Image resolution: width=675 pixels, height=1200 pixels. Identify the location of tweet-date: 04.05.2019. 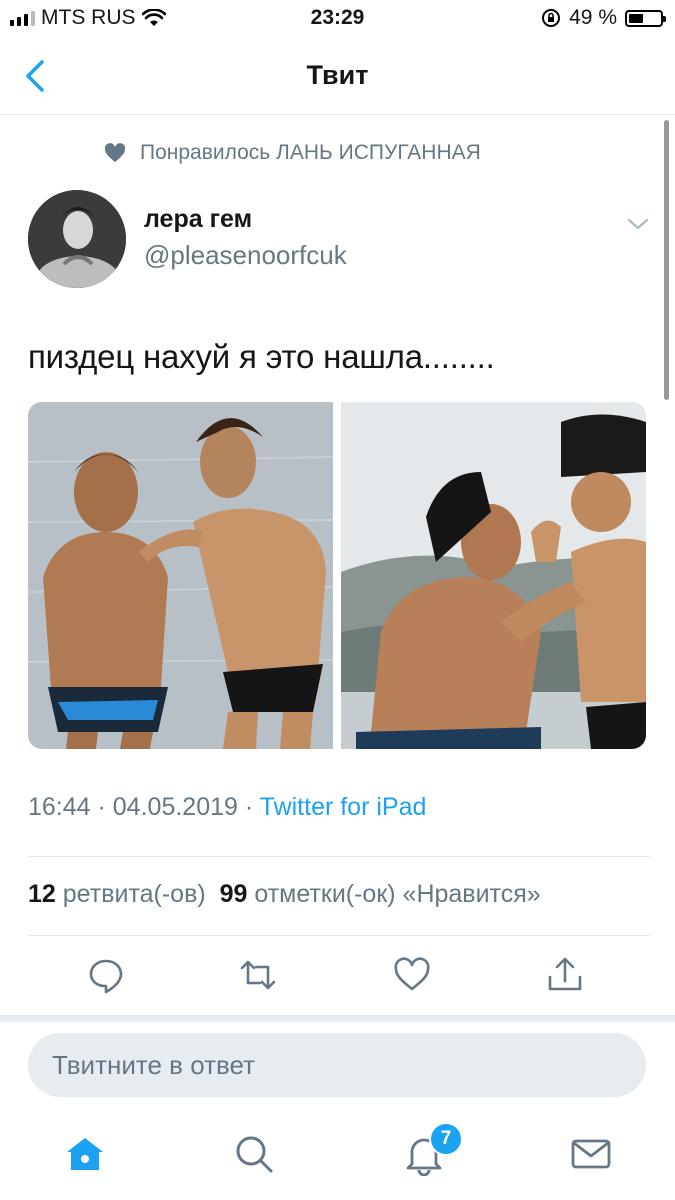
(175, 807).